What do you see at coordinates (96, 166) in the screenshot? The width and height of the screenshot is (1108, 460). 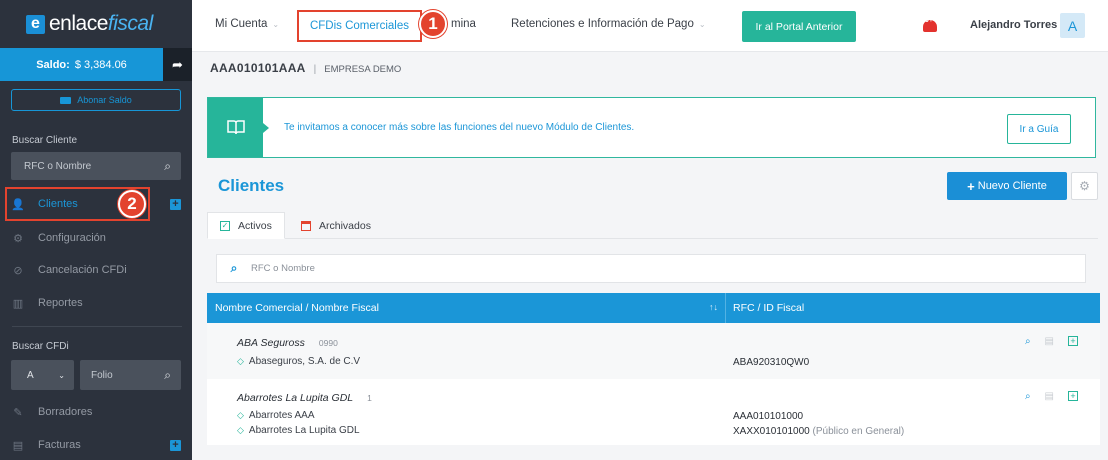 I see `search-client-input: RFC o Nombre ⌕` at bounding box center [96, 166].